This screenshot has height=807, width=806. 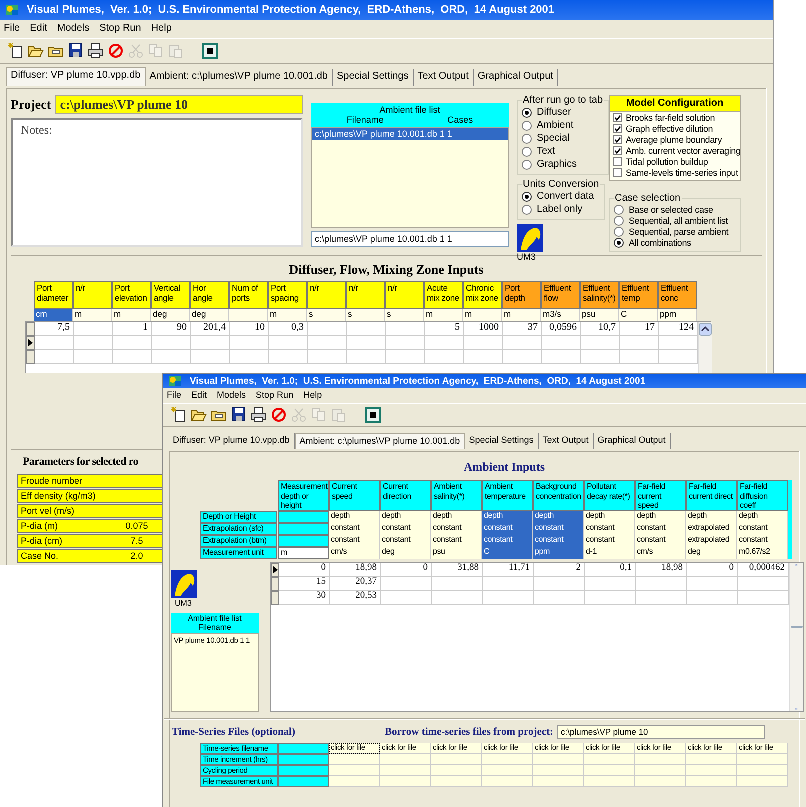 What do you see at coordinates (599, 315) in the screenshot?
I see `unit-cell: psu` at bounding box center [599, 315].